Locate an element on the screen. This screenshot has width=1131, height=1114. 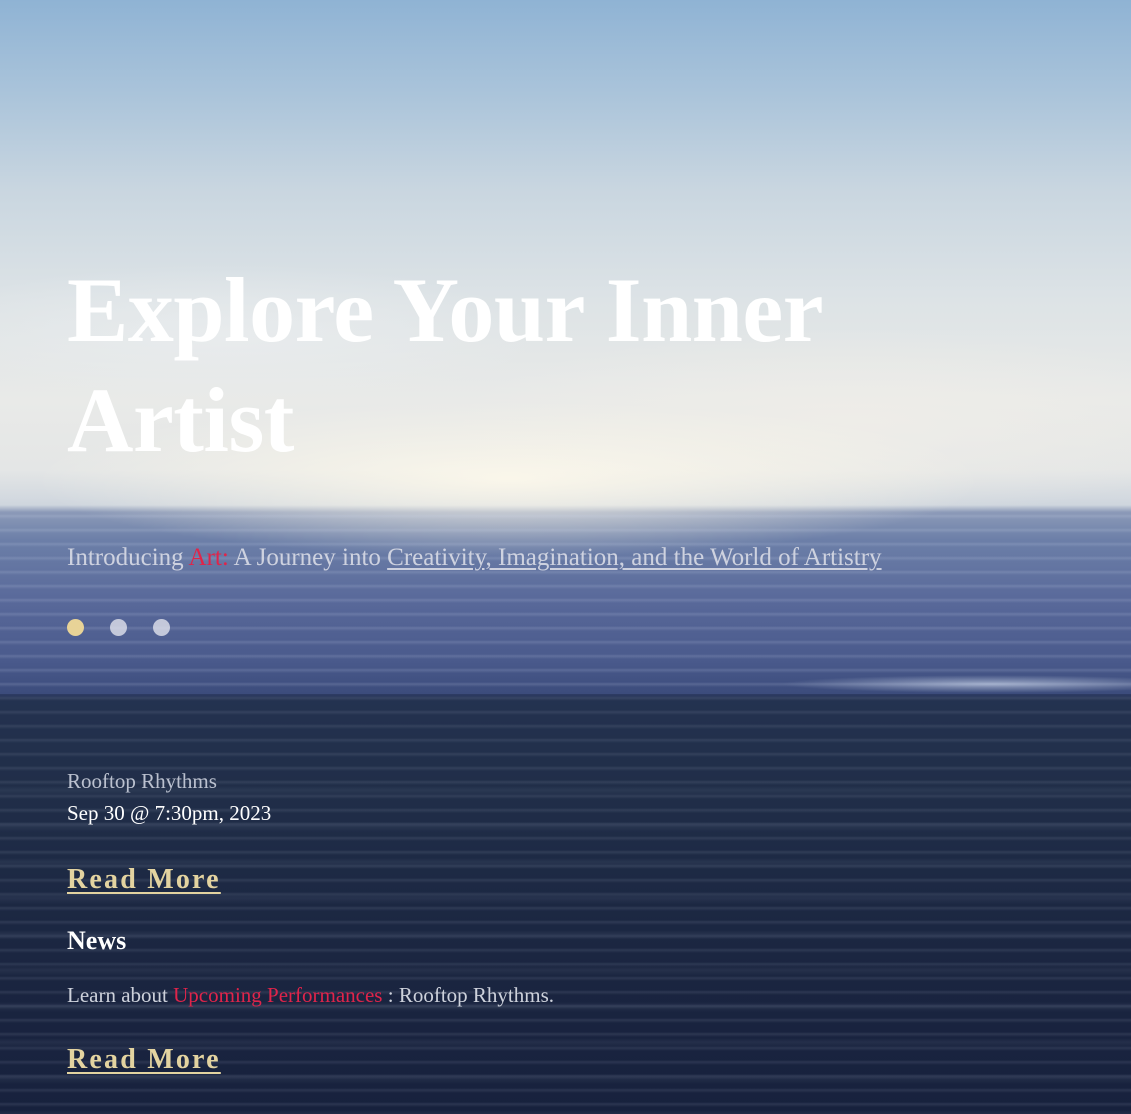
subtitle-intro: Introducing is located at coordinates (125, 557).